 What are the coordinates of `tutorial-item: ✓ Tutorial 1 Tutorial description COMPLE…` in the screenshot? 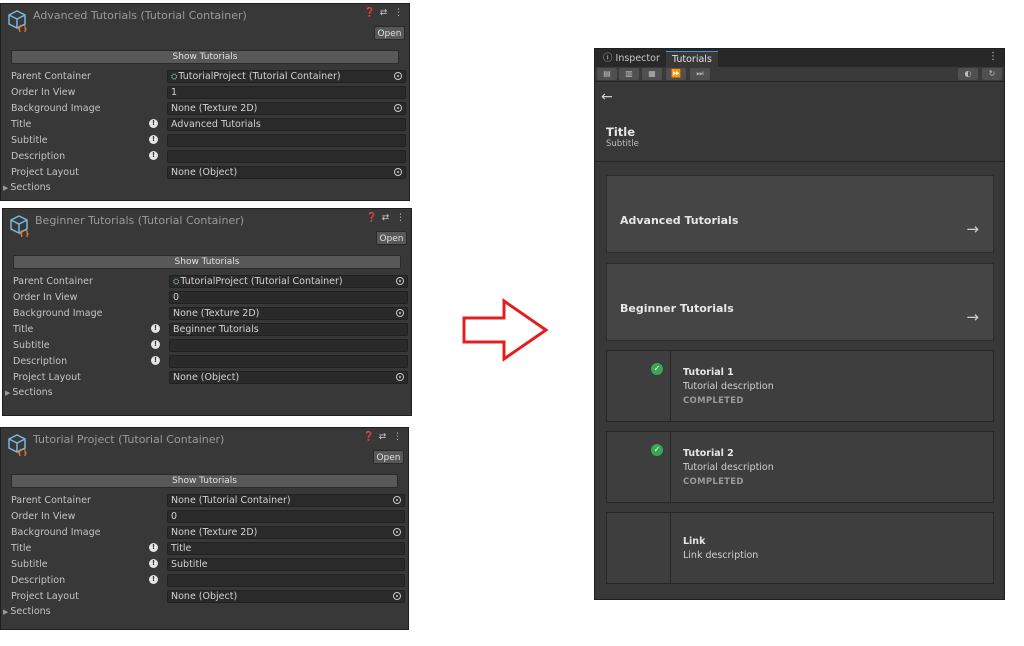 It's located at (800, 386).